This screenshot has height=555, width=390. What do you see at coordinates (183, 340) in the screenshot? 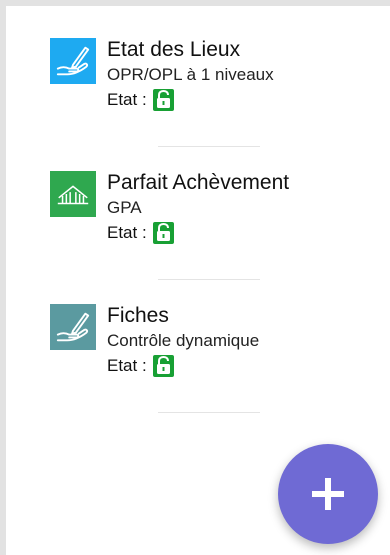
I see `item-subtitle: Contrôle dynamique` at bounding box center [183, 340].